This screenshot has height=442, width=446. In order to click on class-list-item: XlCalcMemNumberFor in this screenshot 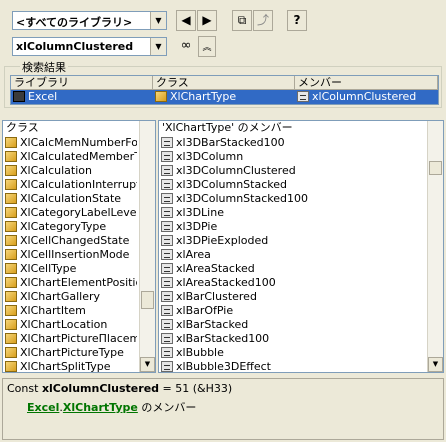, I will do `click(71, 143)`.